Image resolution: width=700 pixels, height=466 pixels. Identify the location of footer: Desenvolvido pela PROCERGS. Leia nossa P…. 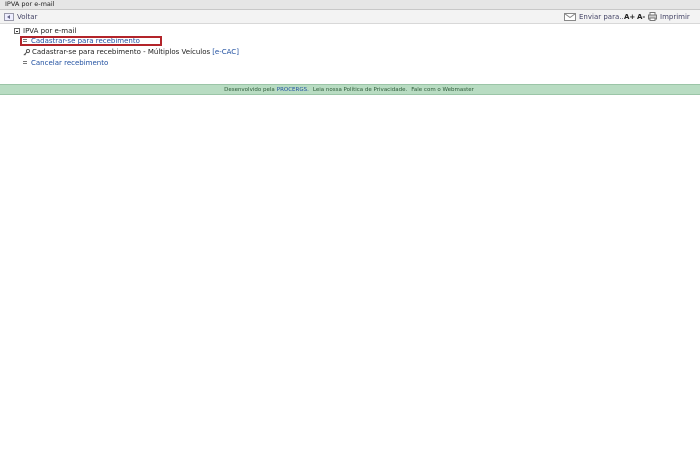
(350, 89).